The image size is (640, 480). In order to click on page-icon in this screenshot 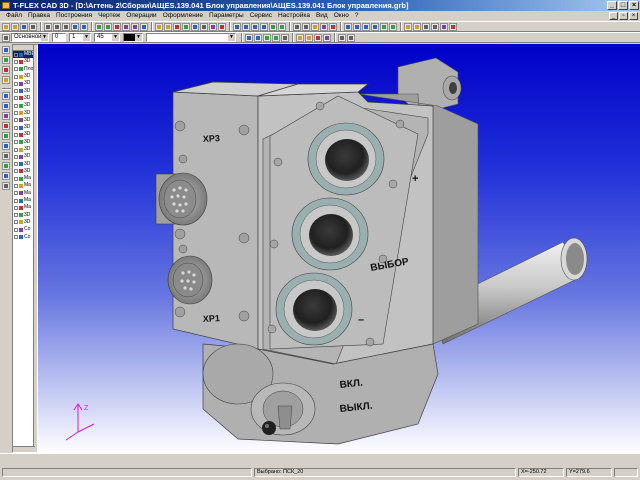, I will do `click(300, 37)`.